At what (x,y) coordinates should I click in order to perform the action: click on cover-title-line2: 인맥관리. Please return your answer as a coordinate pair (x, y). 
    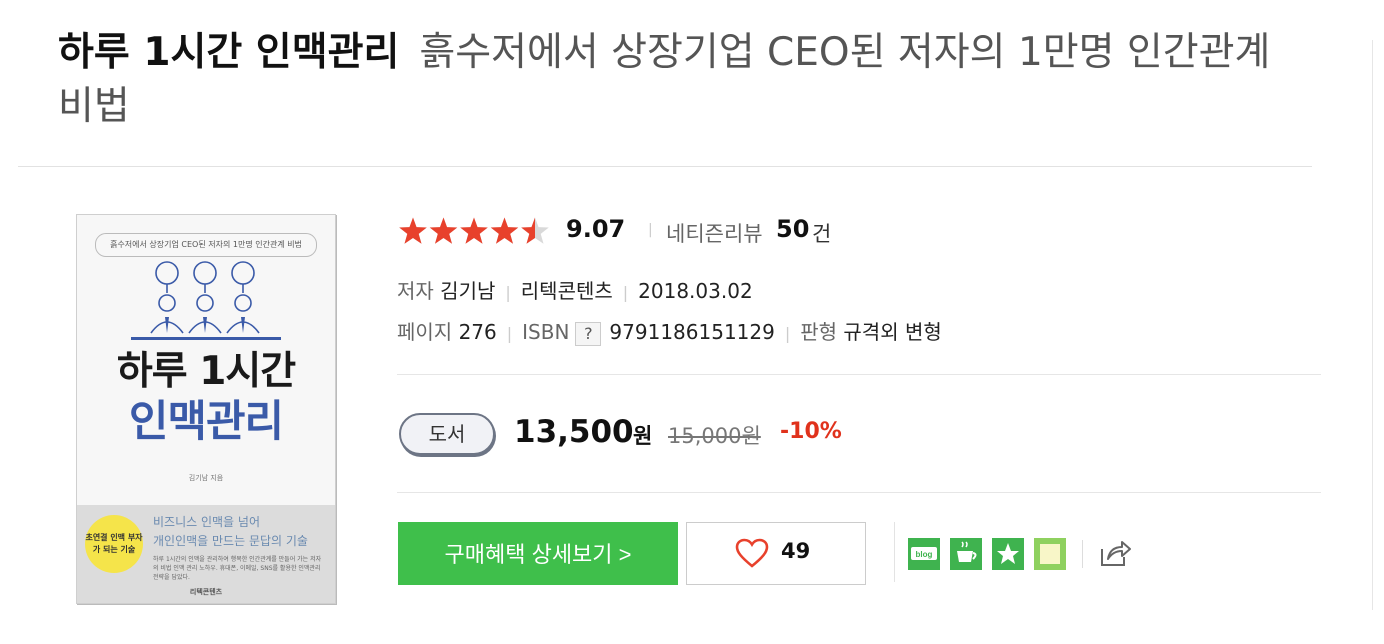
    Looking at the image, I should click on (206, 422).